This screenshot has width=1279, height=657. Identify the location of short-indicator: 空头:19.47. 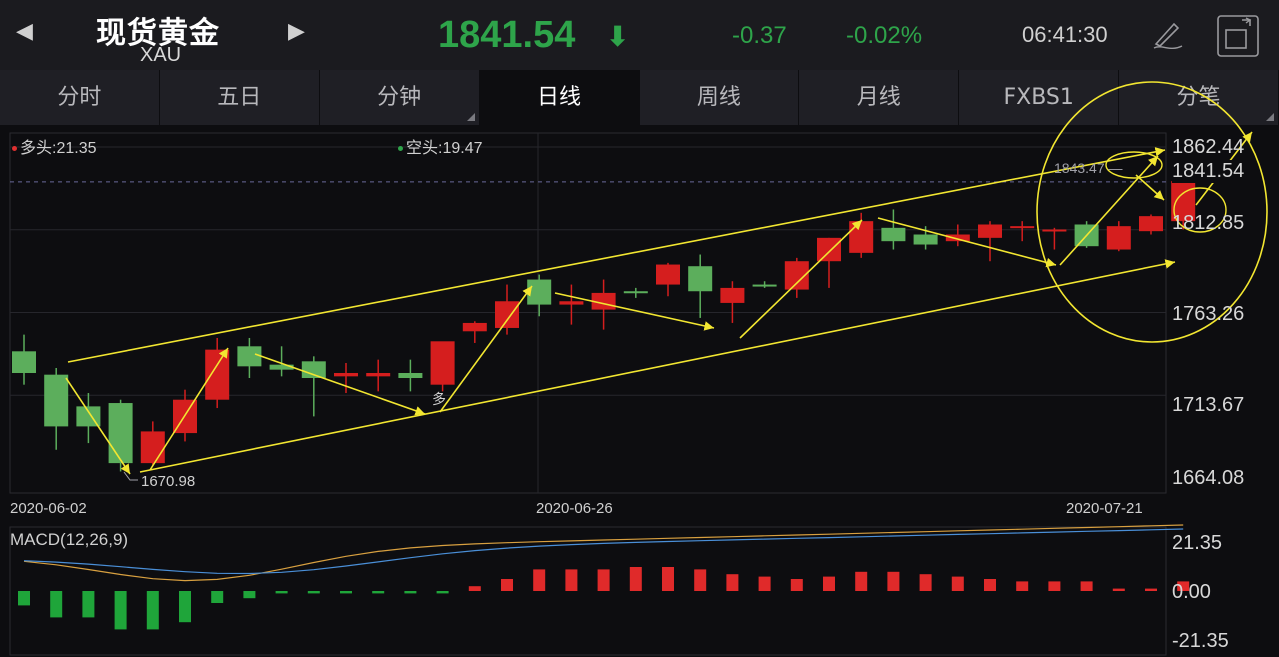
(440, 146).